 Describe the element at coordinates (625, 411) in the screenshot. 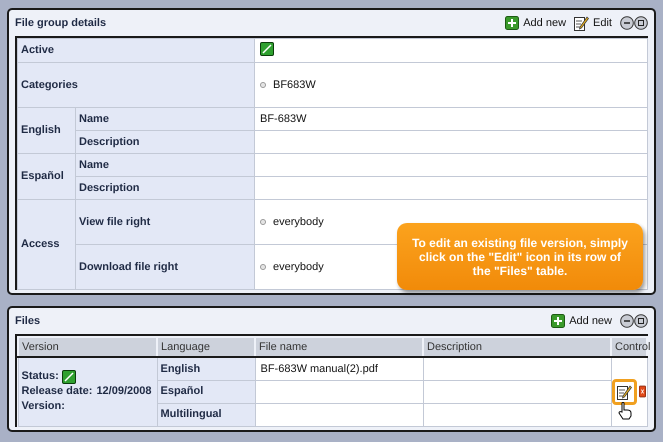

I see `hand-cursor-icon` at that location.